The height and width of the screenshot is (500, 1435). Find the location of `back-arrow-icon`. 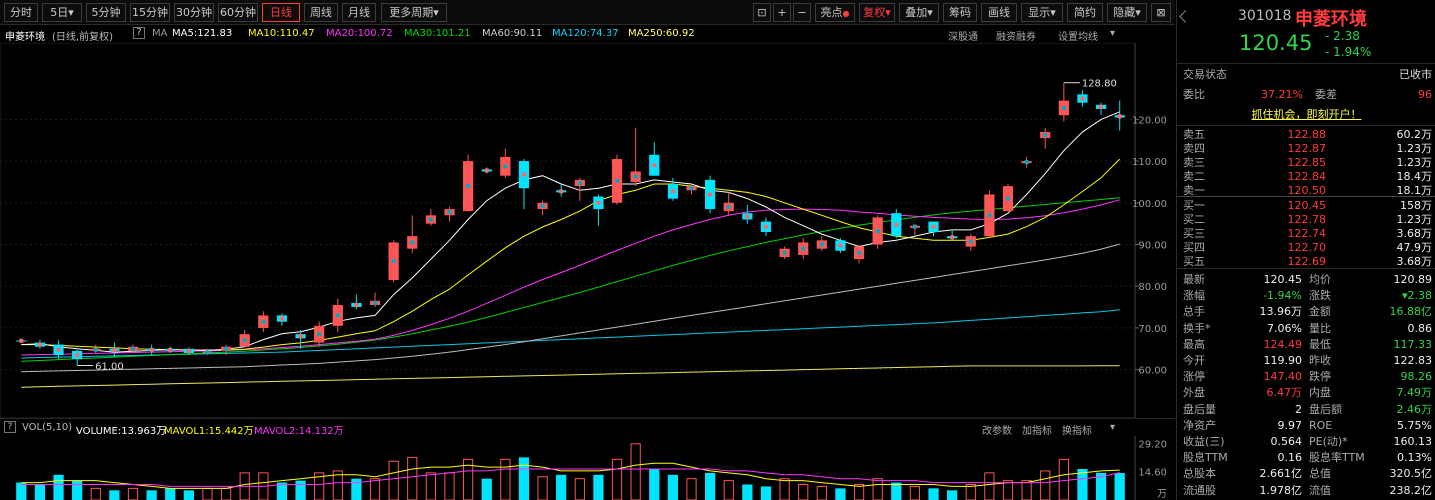

back-arrow-icon is located at coordinates (1185, 16).